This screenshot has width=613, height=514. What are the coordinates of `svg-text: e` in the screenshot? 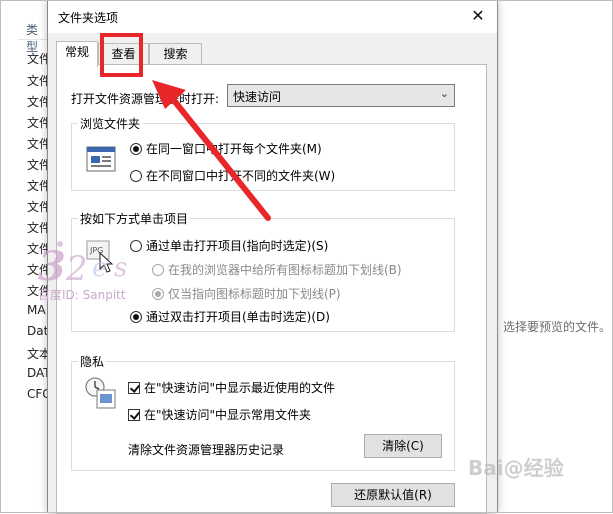 It's located at (99, 268).